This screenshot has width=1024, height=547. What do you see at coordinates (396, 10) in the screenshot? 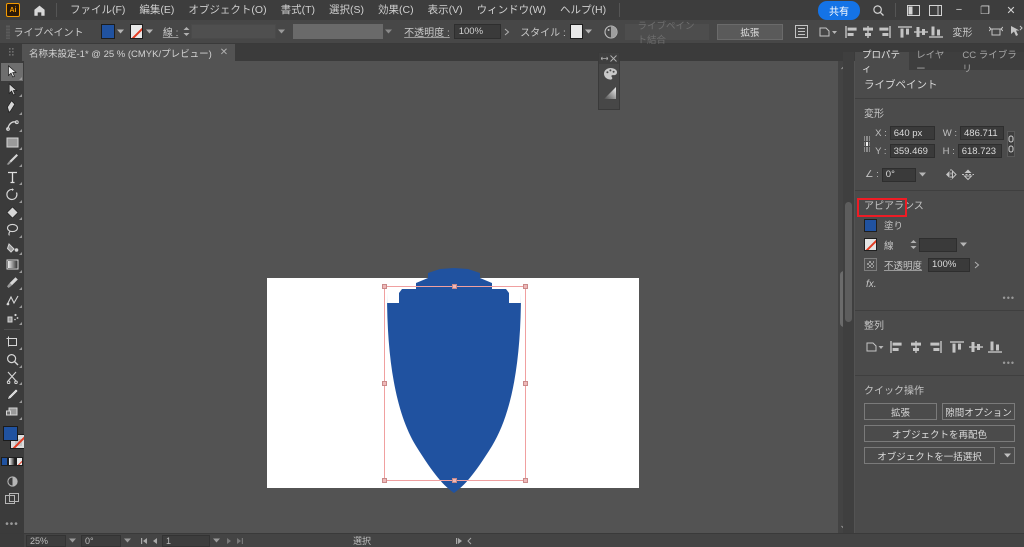
I see `menu-effect: 効果(C)` at bounding box center [396, 10].